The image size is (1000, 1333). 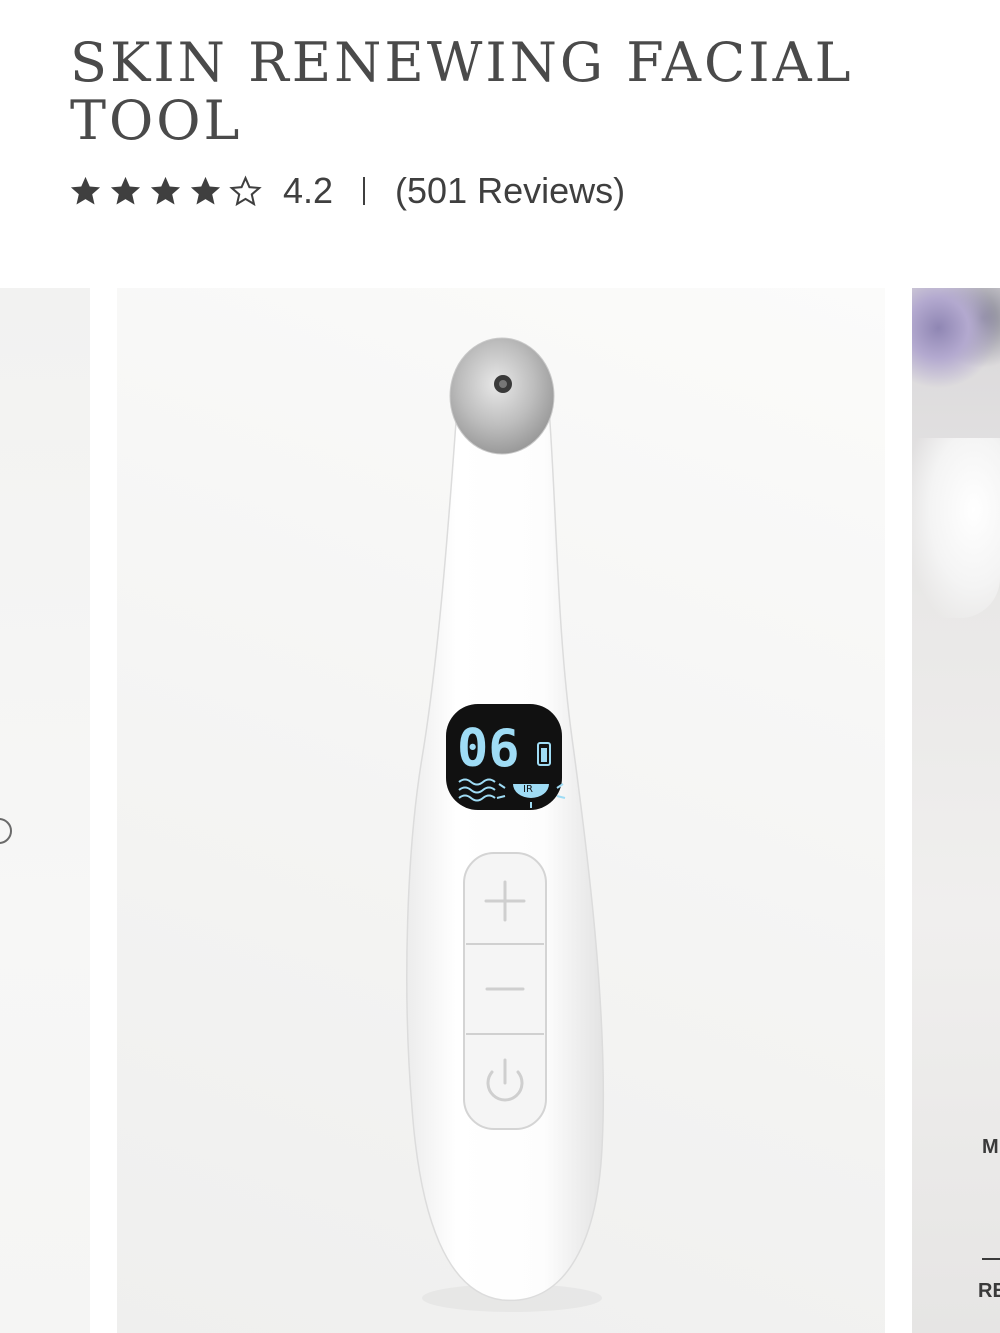 I want to click on rating-value: 4.2, so click(x=308, y=190).